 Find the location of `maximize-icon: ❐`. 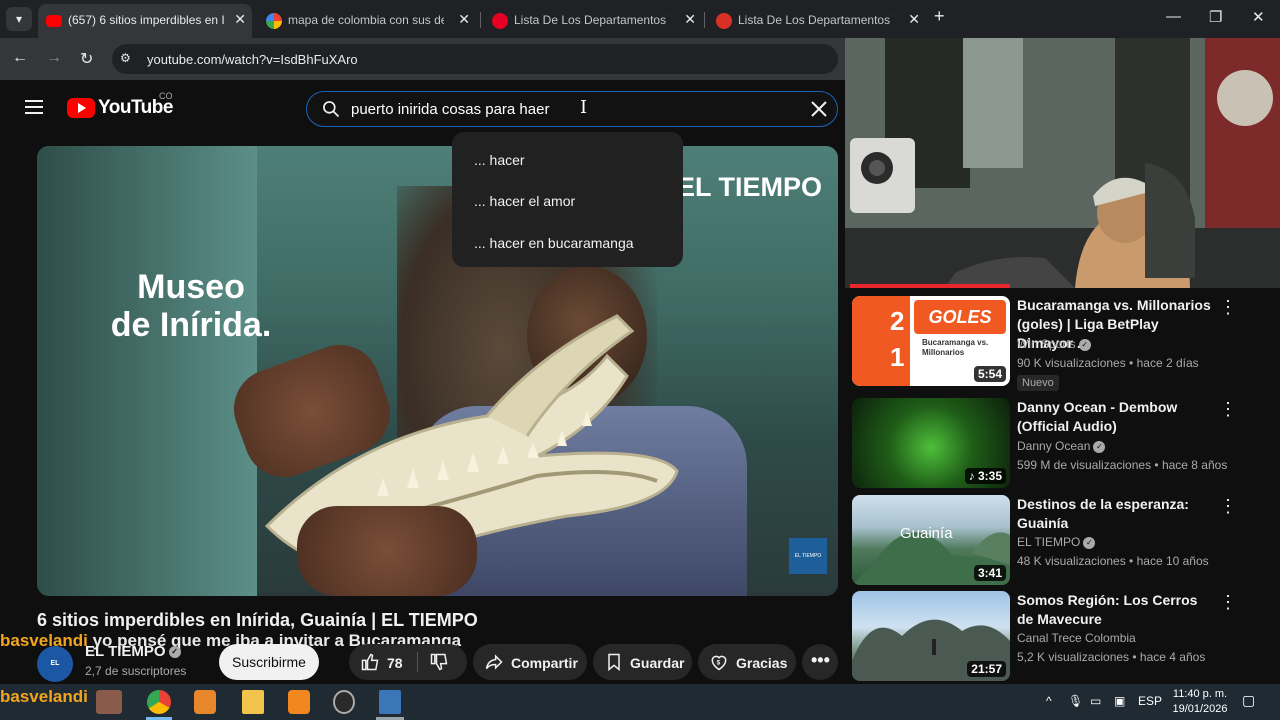

maximize-icon: ❐ is located at coordinates (1215, 17).